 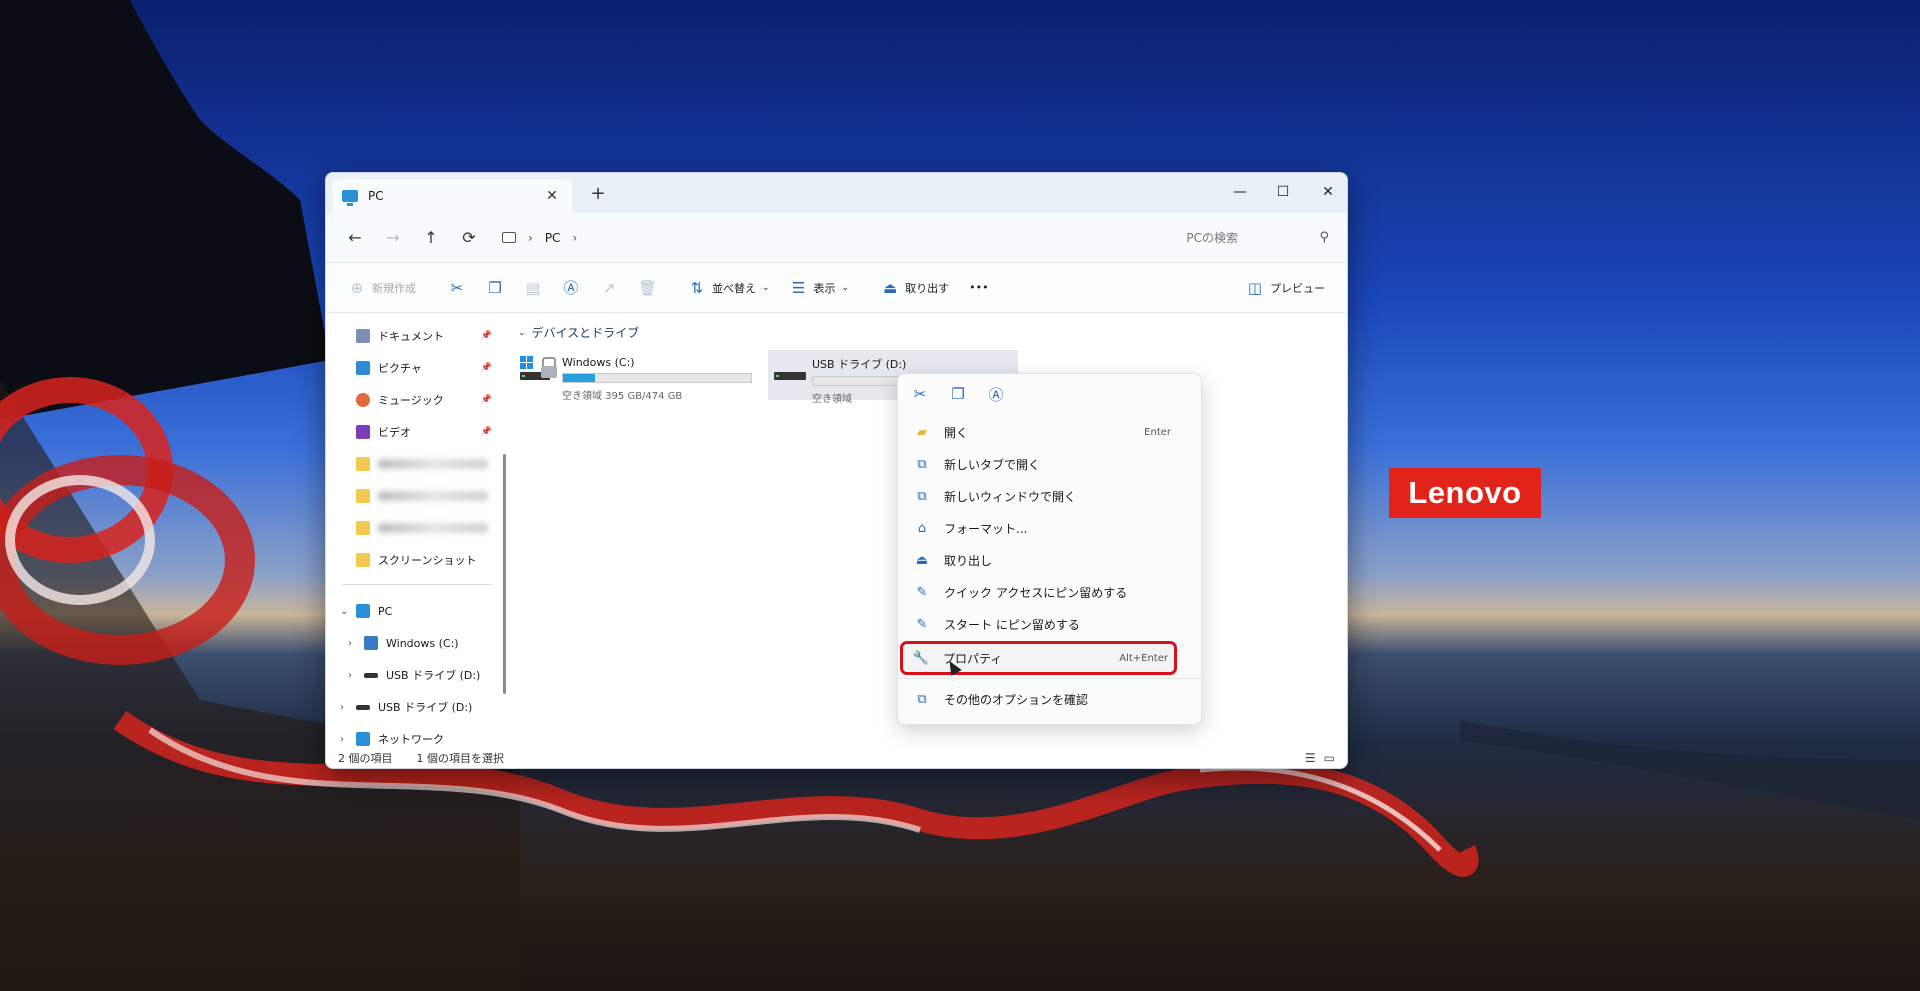 I want to click on tab-close-button: ✕, so click(x=552, y=196).